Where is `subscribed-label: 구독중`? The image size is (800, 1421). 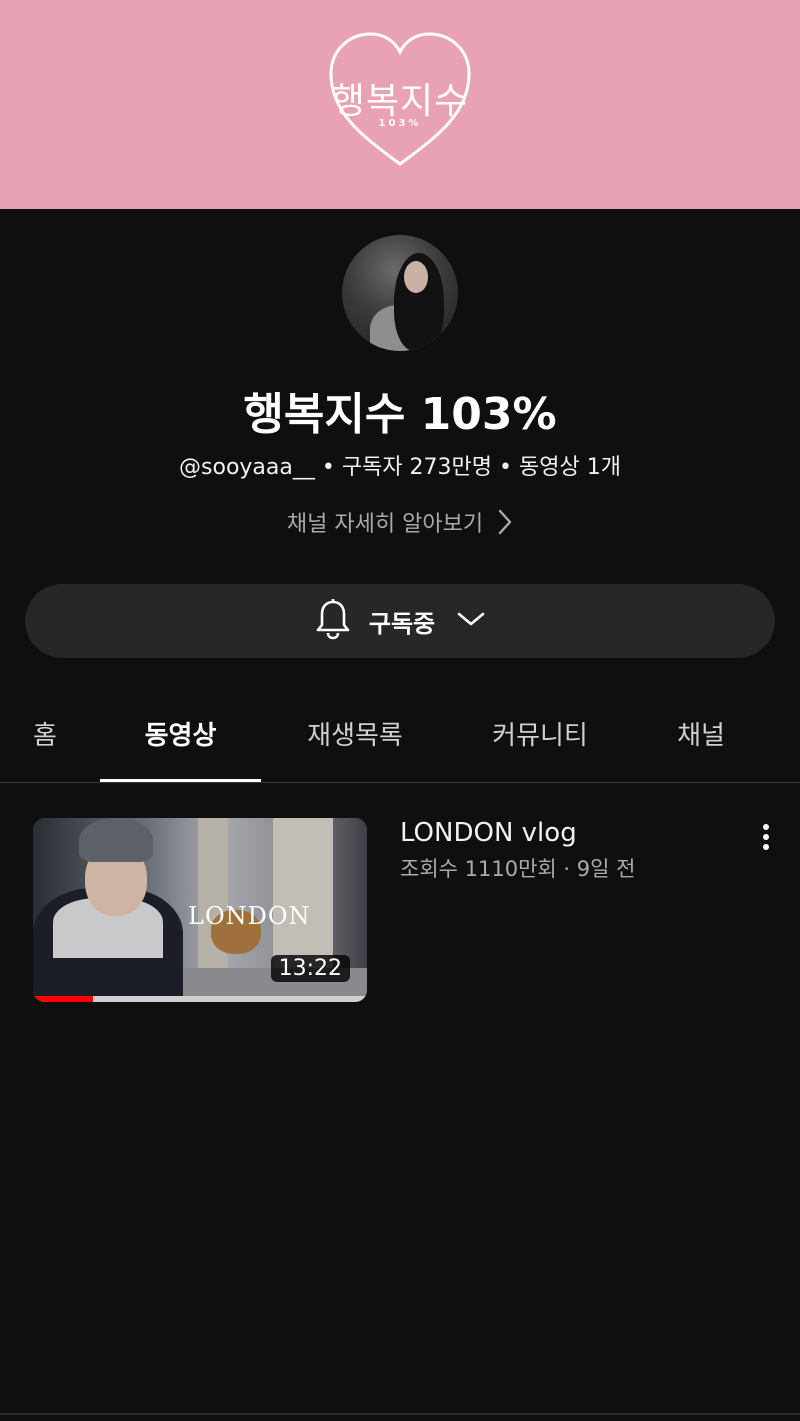 subscribed-label: 구독중 is located at coordinates (402, 623).